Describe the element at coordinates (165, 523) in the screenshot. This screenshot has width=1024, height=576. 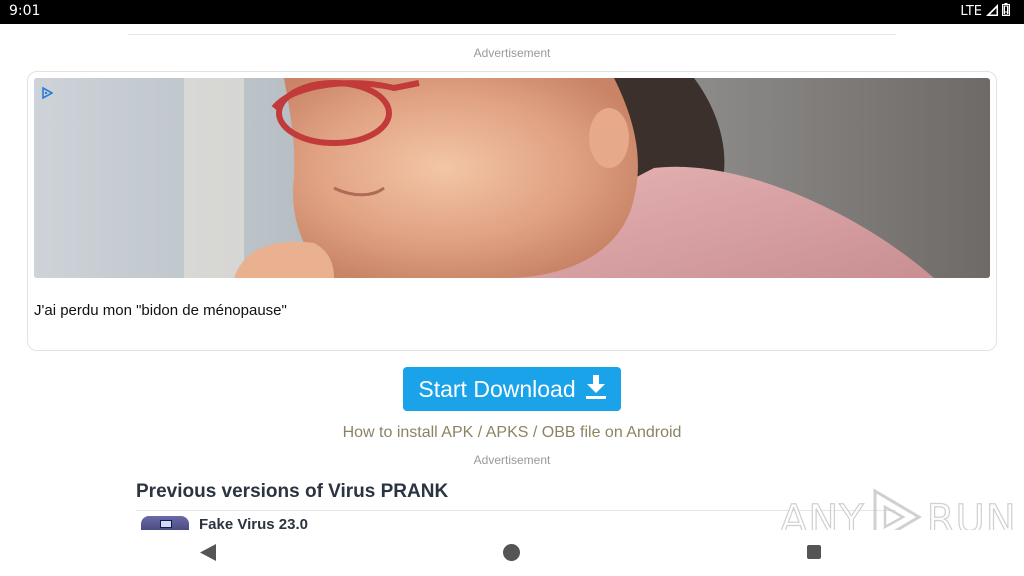
I see `app-icon` at that location.